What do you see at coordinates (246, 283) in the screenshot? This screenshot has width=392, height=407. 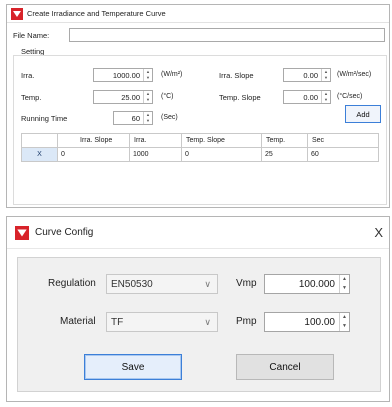 I see `vmp-label: Vmp` at bounding box center [246, 283].